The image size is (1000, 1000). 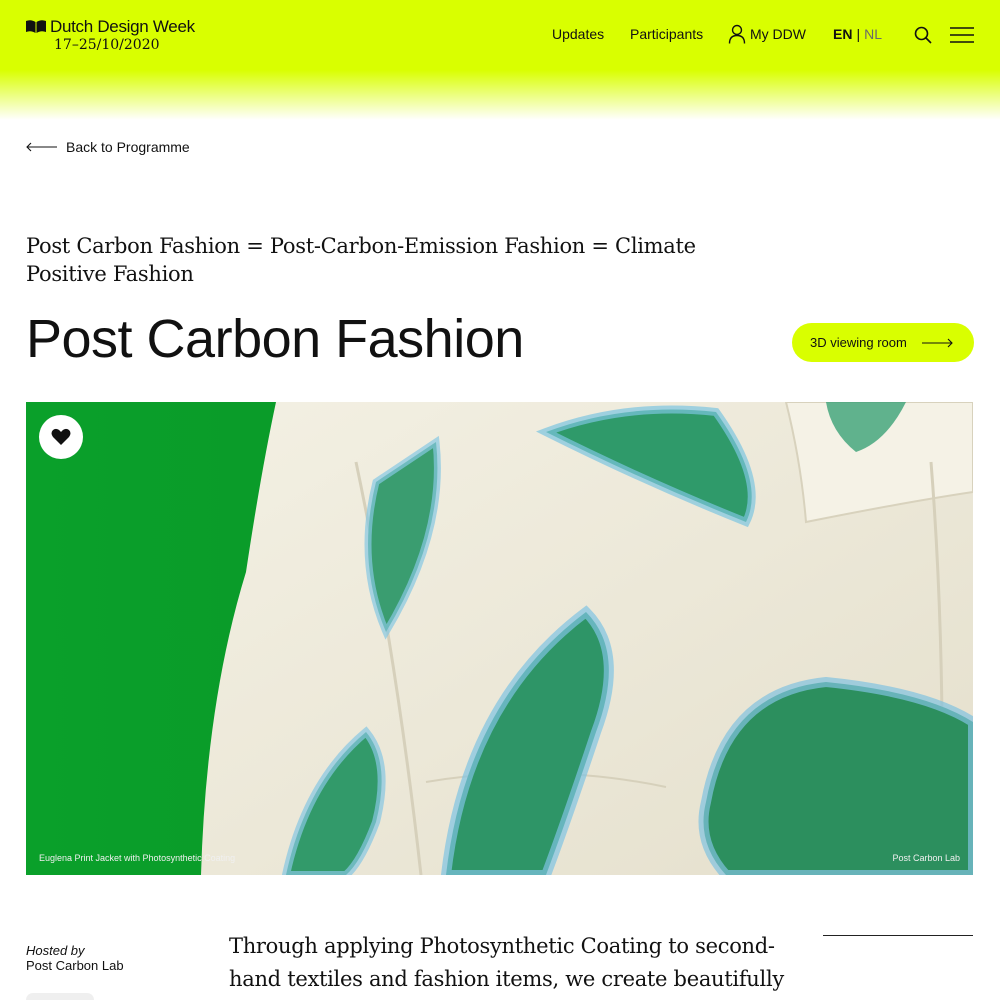 I want to click on nav-participants: Participants, so click(x=666, y=34).